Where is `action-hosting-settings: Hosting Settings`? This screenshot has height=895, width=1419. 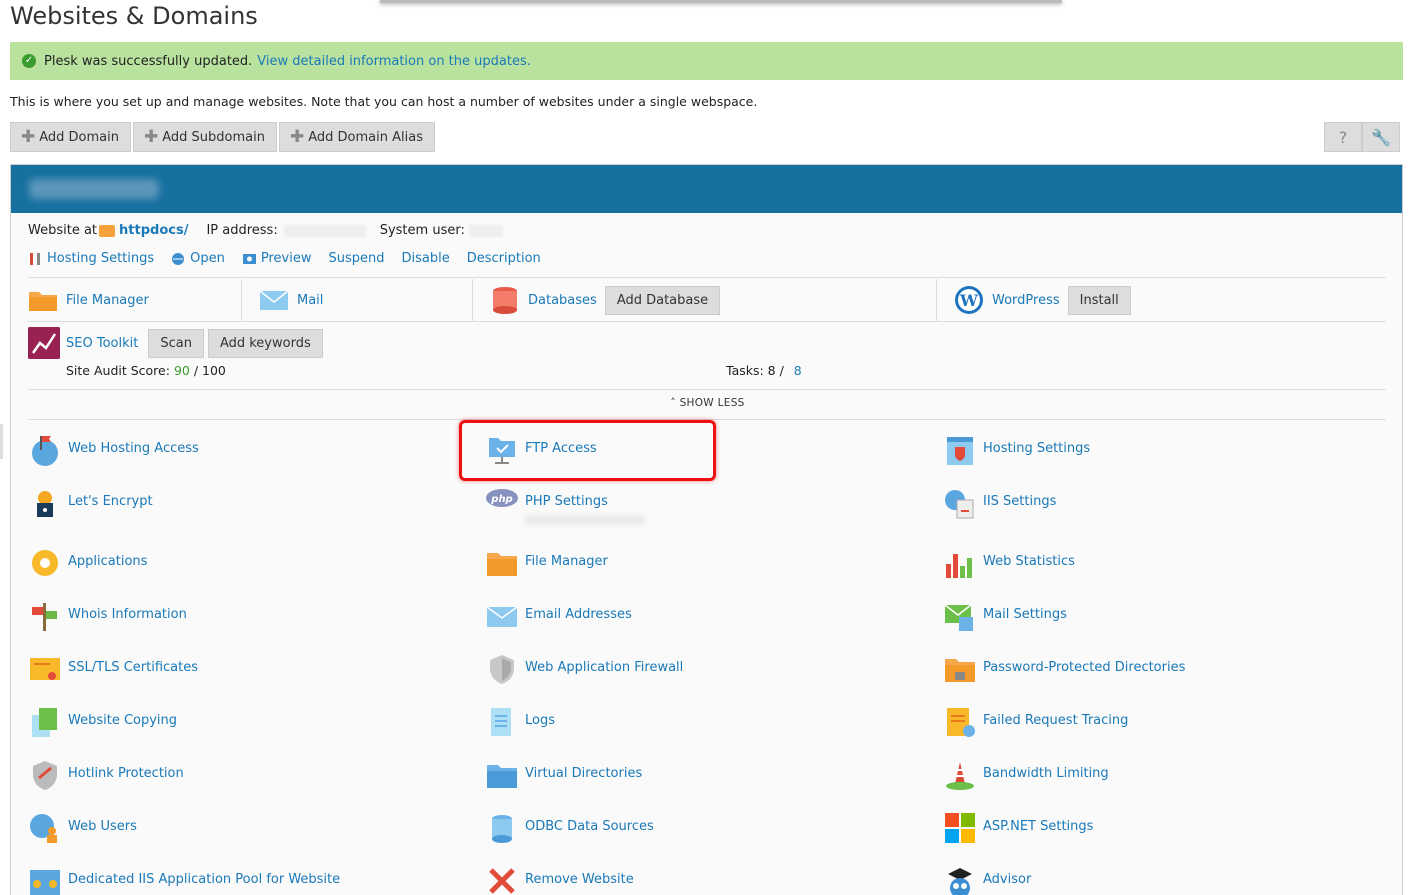
action-hosting-settings: Hosting Settings is located at coordinates (91, 258).